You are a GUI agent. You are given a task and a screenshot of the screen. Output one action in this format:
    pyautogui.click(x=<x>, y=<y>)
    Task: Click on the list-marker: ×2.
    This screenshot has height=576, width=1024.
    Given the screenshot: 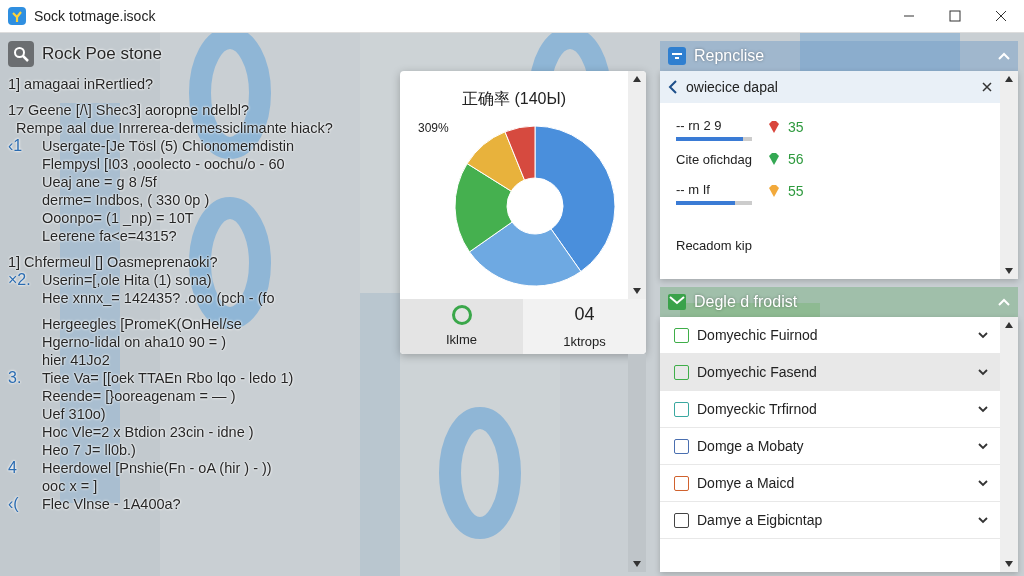 What is the action you would take?
    pyautogui.click(x=20, y=280)
    